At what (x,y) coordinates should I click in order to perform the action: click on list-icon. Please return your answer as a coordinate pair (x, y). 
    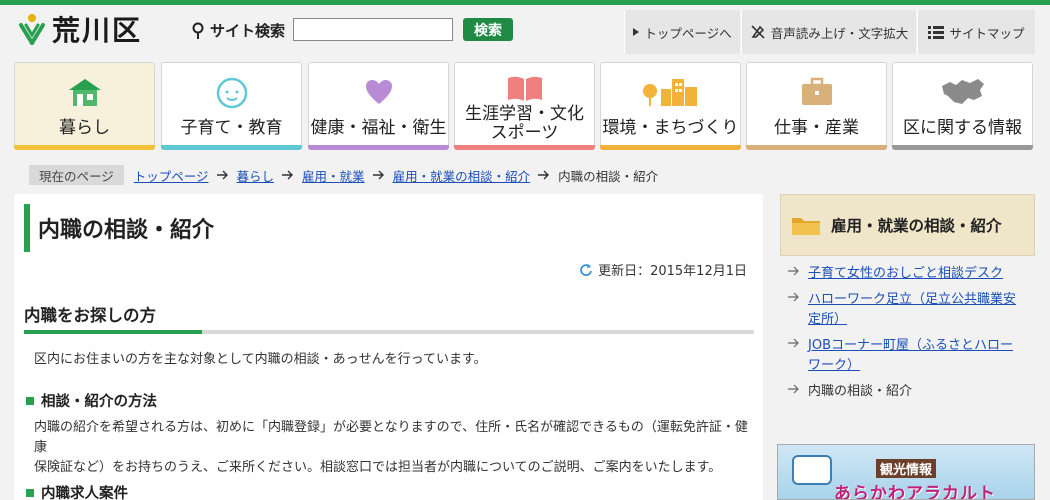
    Looking at the image, I should click on (936, 32).